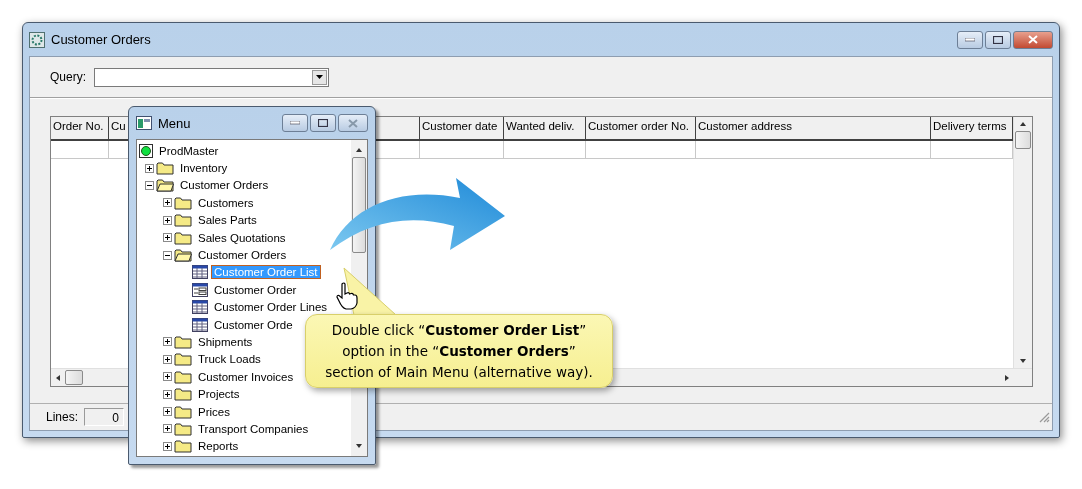 The width and height of the screenshot is (1082, 489). Describe the element at coordinates (226, 202) in the screenshot. I see `tree-item: Customers` at that location.